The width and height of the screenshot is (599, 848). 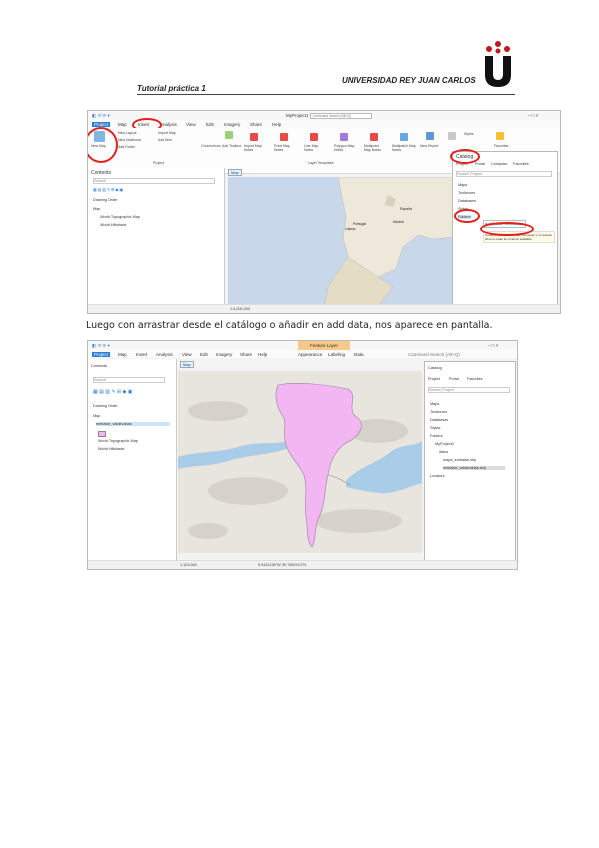 What do you see at coordinates (229, 135) in the screenshot?
I see `toolbox-icon` at bounding box center [229, 135].